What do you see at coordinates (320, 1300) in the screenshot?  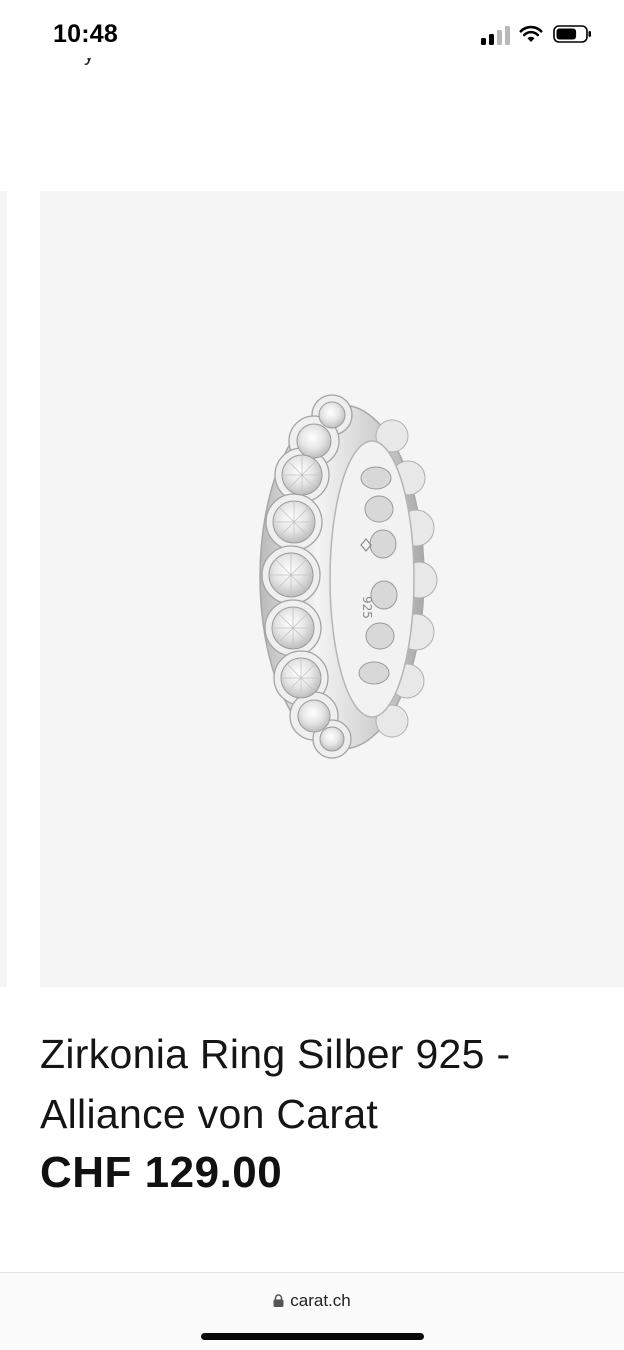 I see `url-text: carat.ch` at bounding box center [320, 1300].